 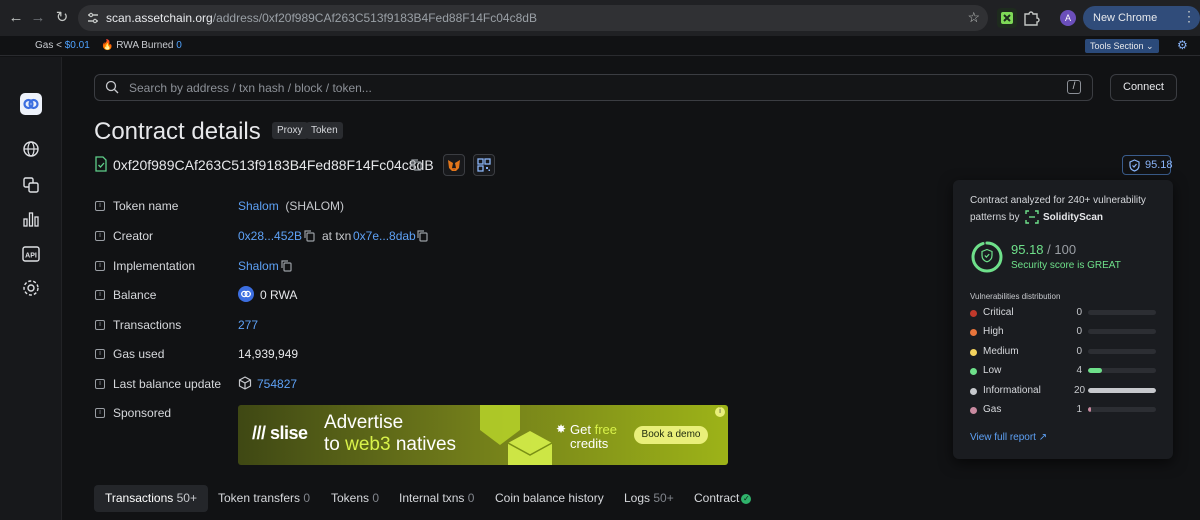 I want to click on security-score-badge: 95.18, so click(x=1147, y=165).